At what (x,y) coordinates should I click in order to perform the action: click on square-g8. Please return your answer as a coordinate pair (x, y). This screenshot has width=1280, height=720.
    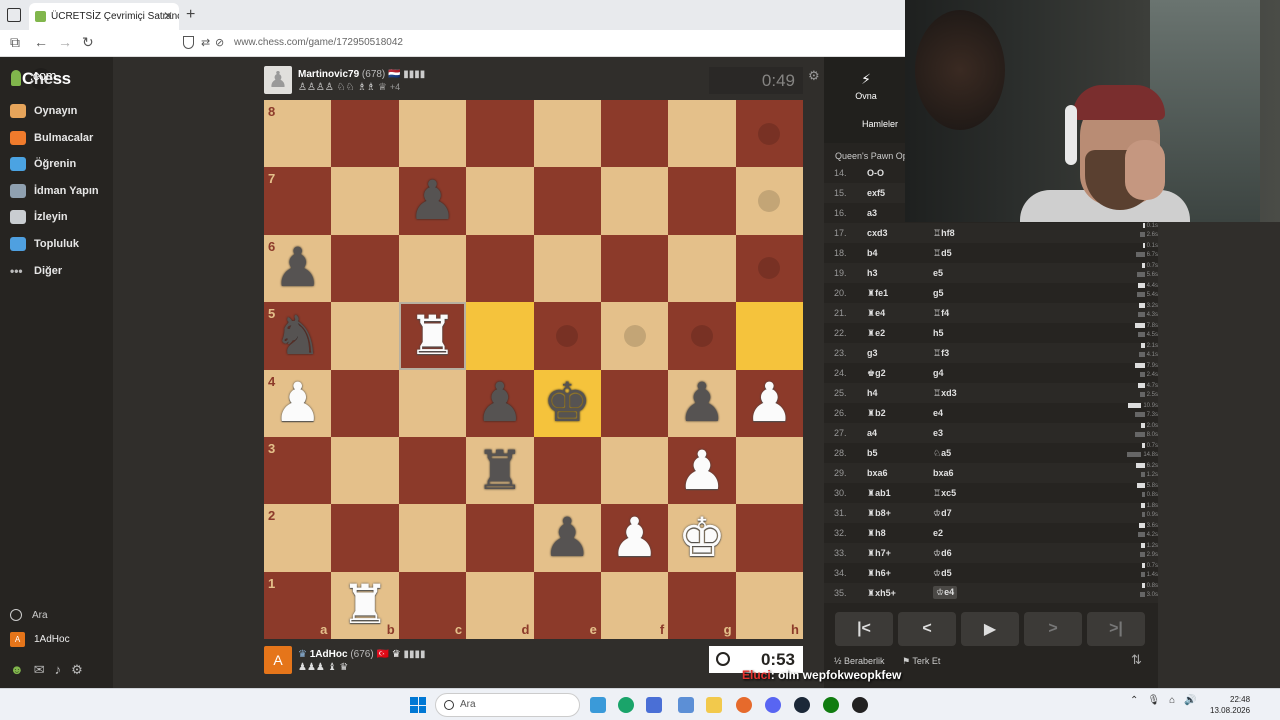
    Looking at the image, I should click on (702, 134).